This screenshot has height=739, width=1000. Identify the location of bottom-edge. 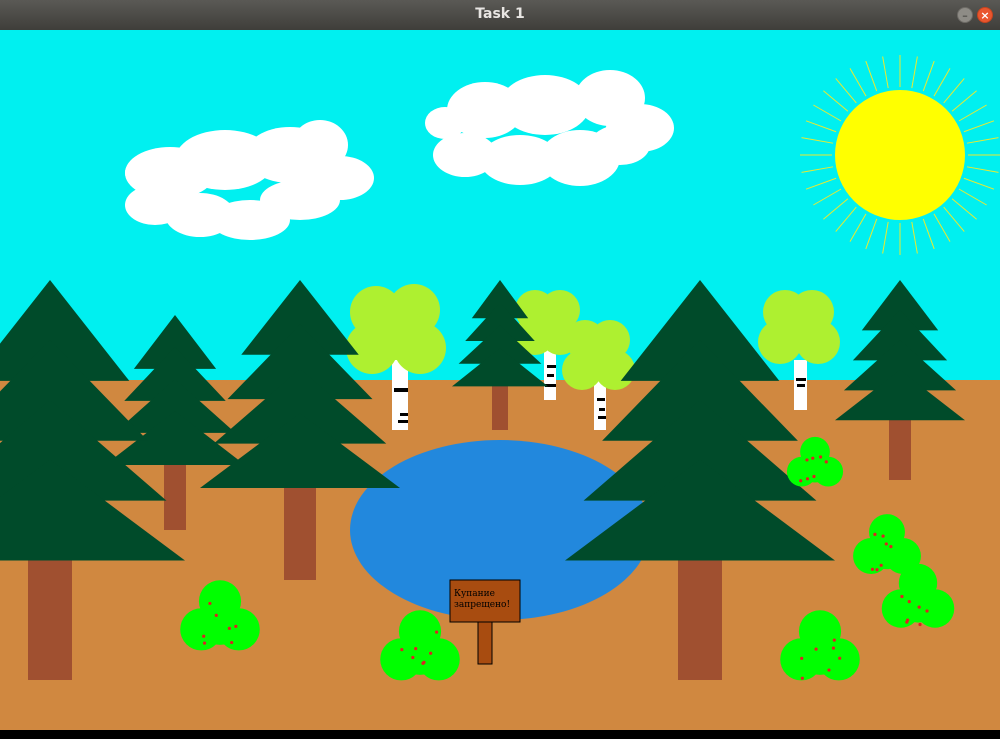
(500, 734).